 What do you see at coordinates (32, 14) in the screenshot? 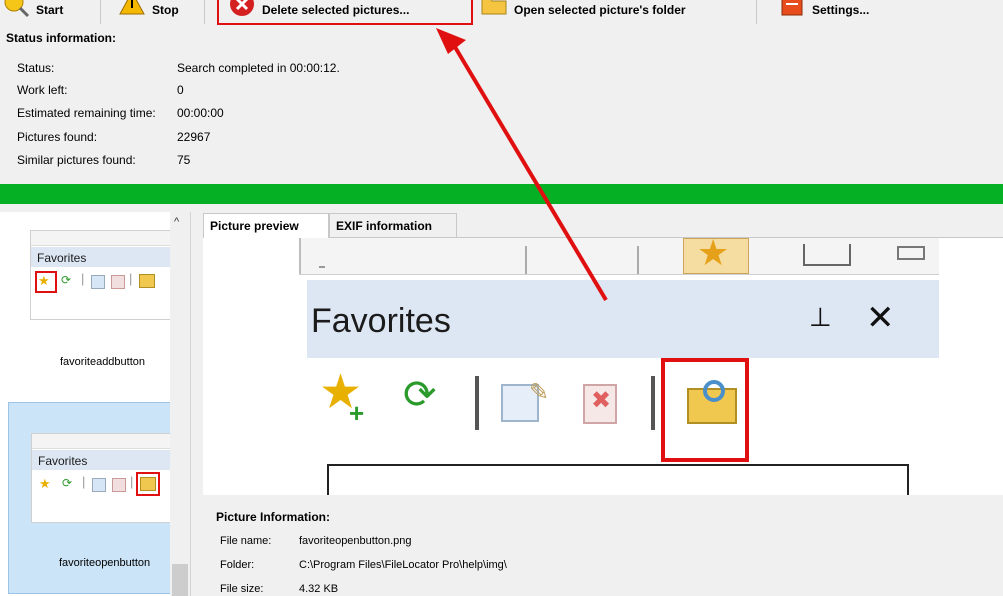
I see `start-button: Start` at bounding box center [32, 14].